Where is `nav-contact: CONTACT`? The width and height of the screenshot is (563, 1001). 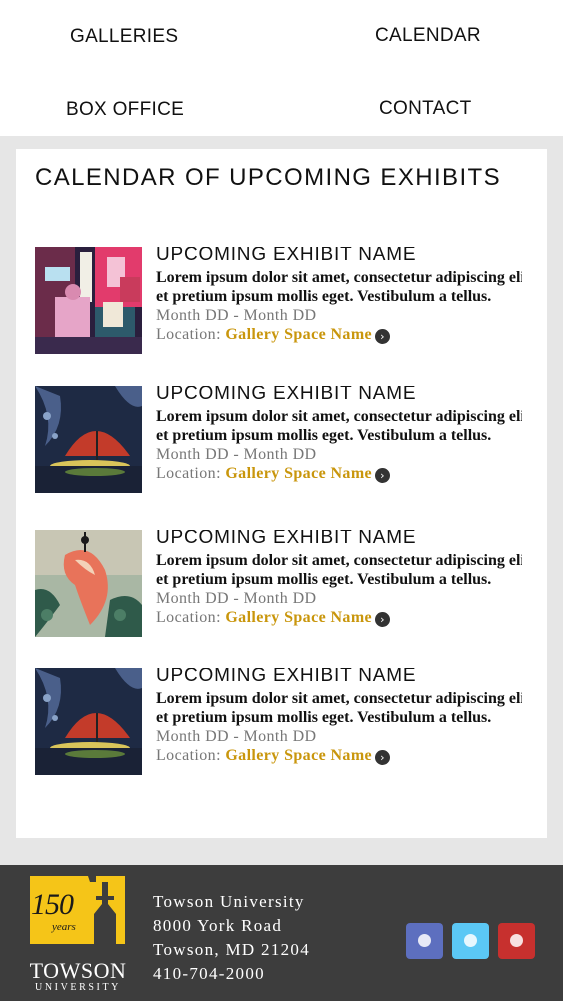 nav-contact: CONTACT is located at coordinates (425, 109).